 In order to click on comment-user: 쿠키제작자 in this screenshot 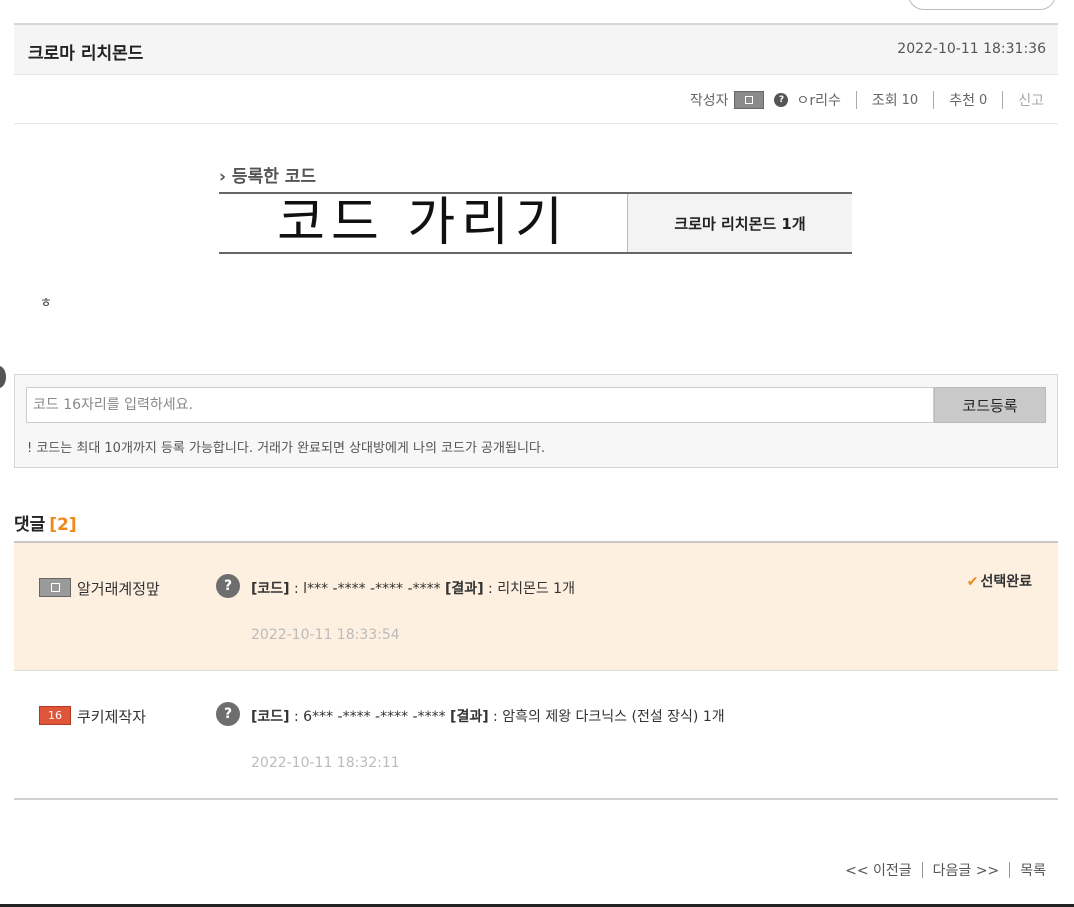, I will do `click(111, 716)`.